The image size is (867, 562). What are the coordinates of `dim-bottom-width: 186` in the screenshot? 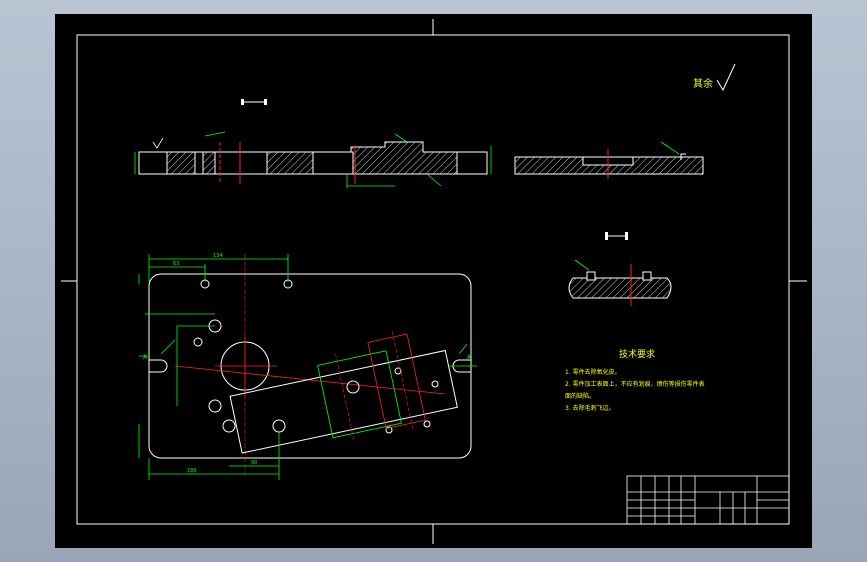 It's located at (192, 471).